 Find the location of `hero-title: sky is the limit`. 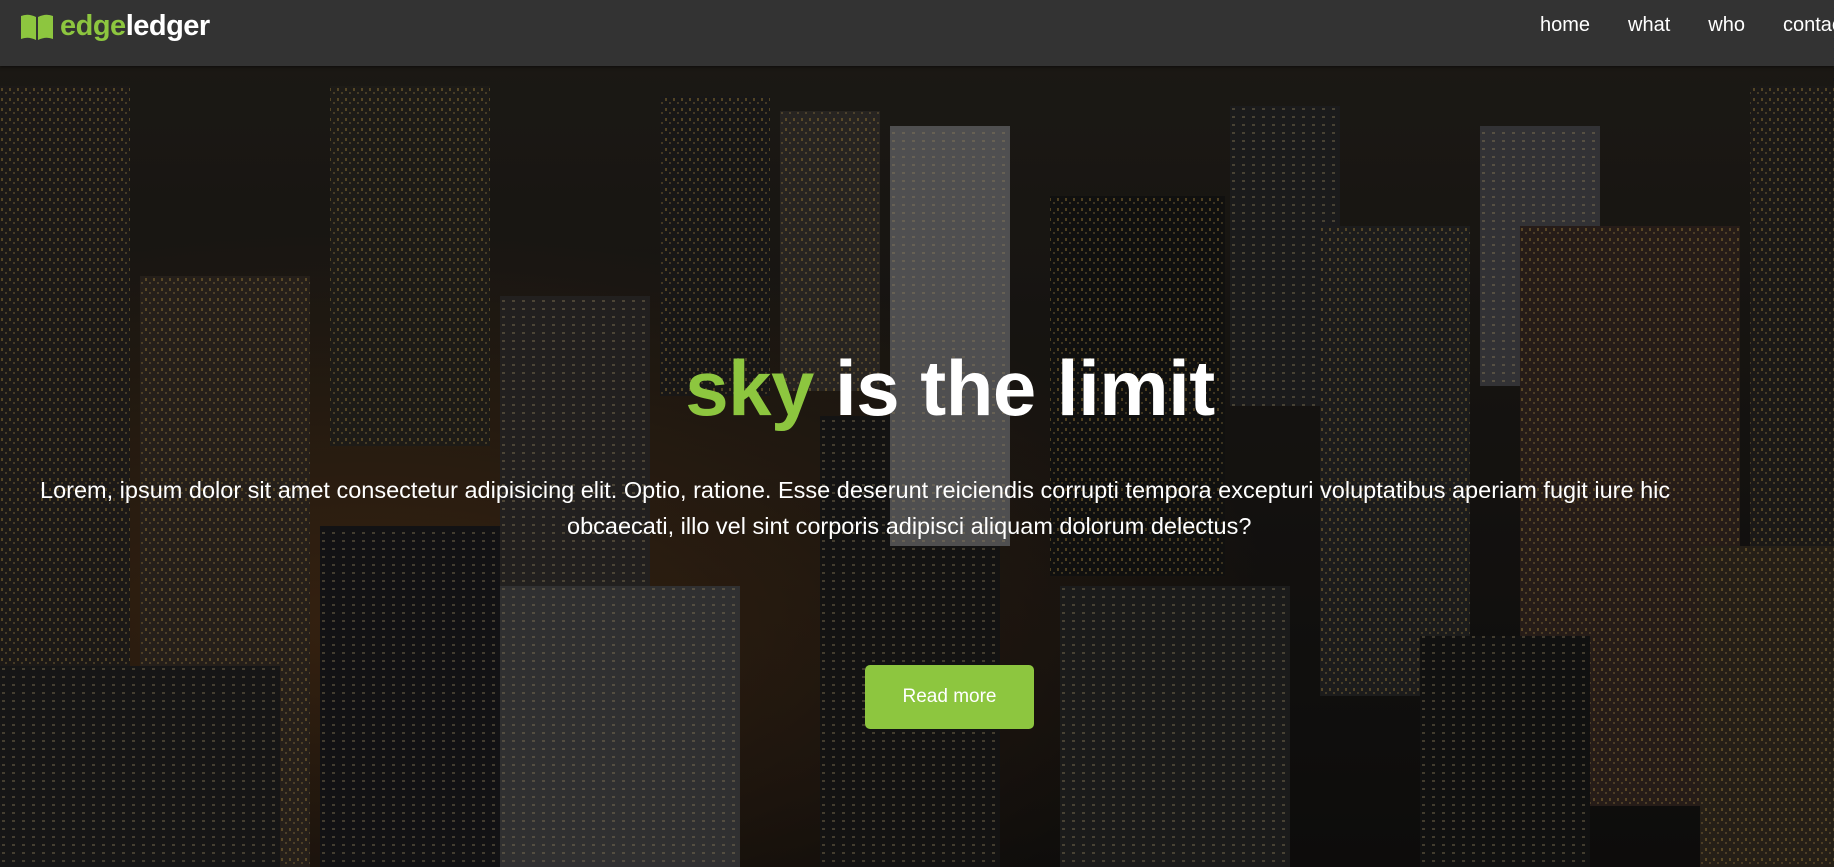

hero-title: sky is the limit is located at coordinates (917, 388).